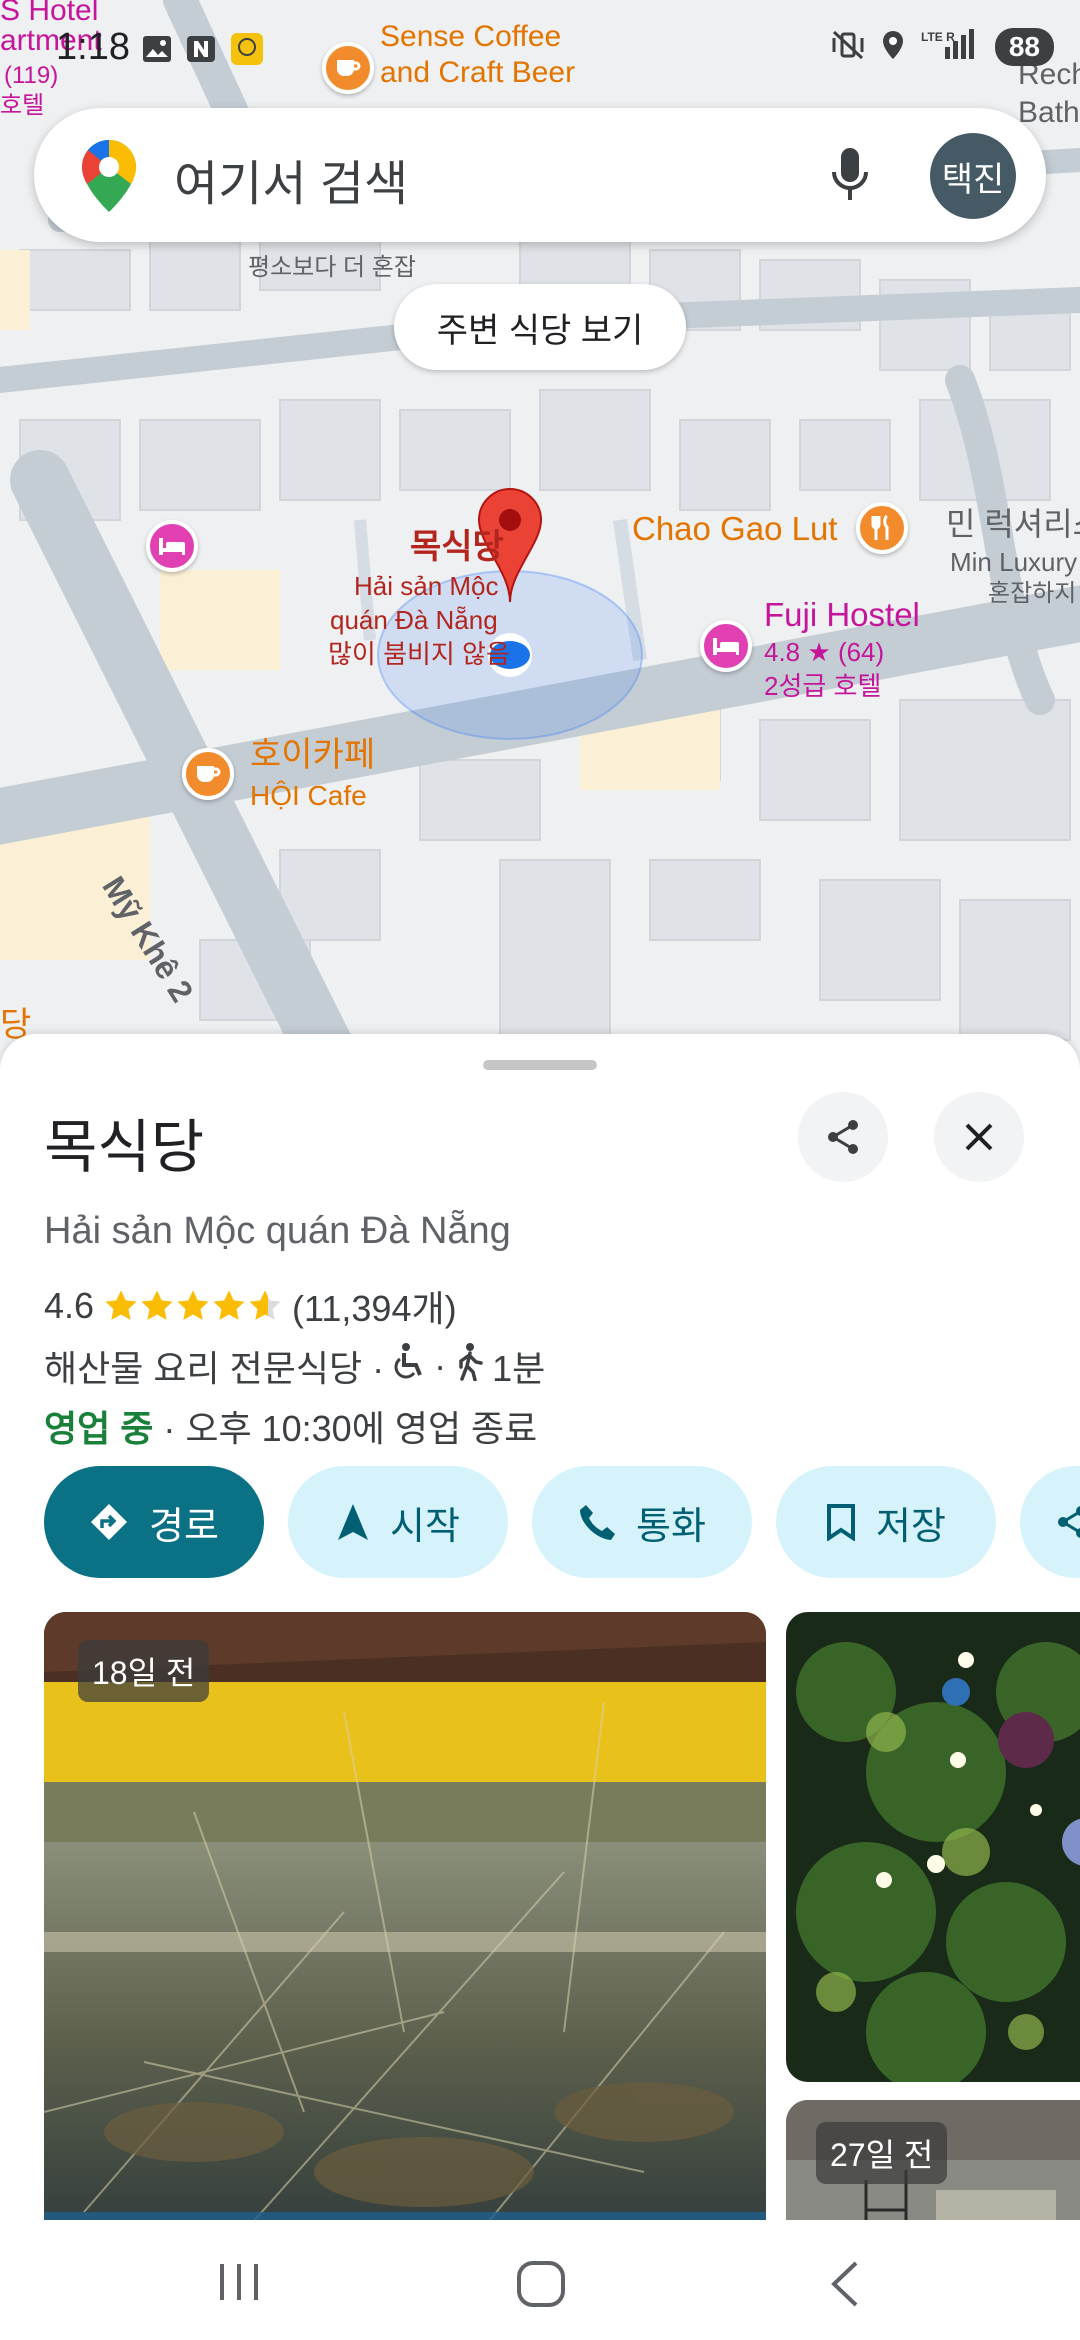 Image resolution: width=1080 pixels, height=2340 pixels. Describe the element at coordinates (519, 1368) in the screenshot. I see `walk-time: 1분` at that location.